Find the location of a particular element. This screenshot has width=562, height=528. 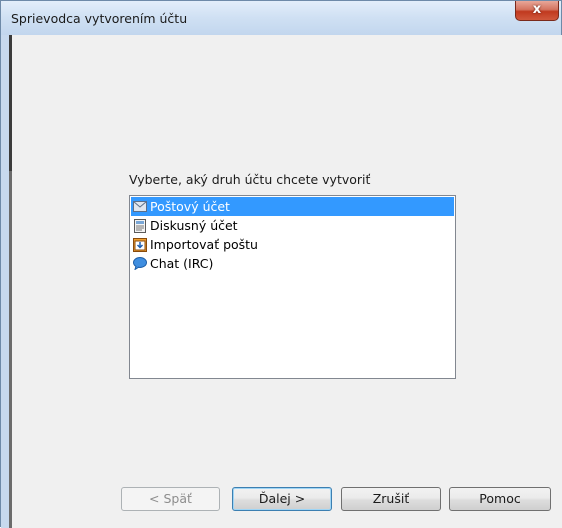

close-button: x is located at coordinates (537, 11).